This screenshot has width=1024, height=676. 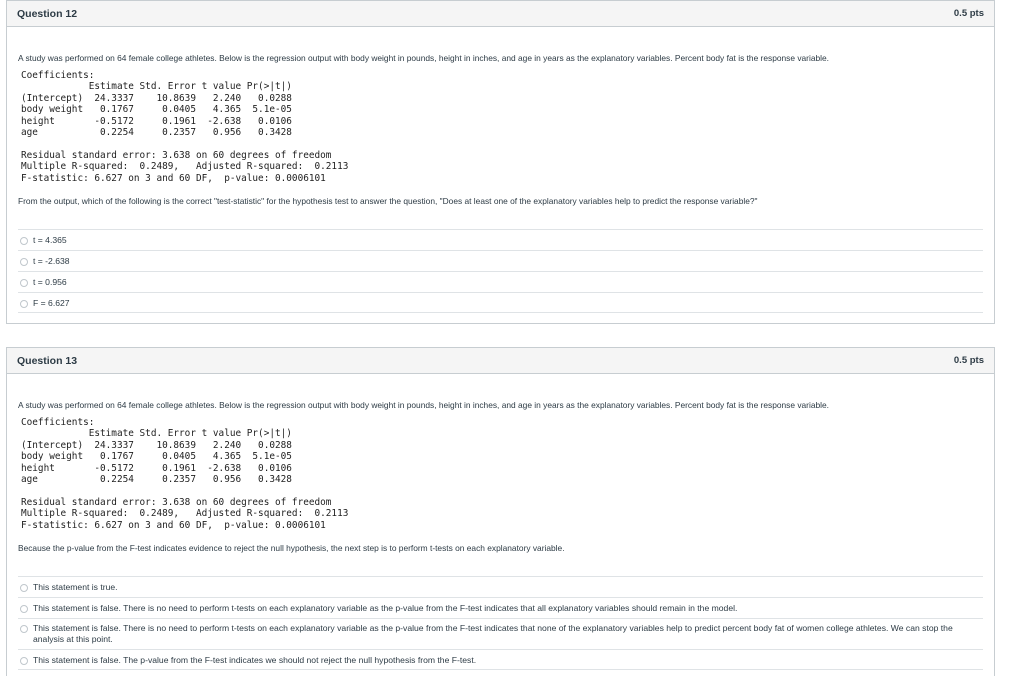 I want to click on question-title: Question 13, so click(x=47, y=360).